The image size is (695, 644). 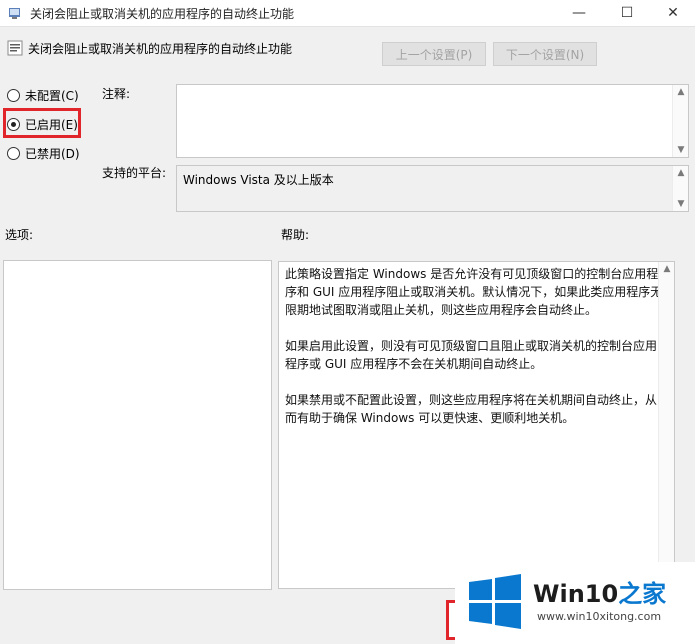 I want to click on watermark-brand: Win10之家, so click(x=599, y=591).